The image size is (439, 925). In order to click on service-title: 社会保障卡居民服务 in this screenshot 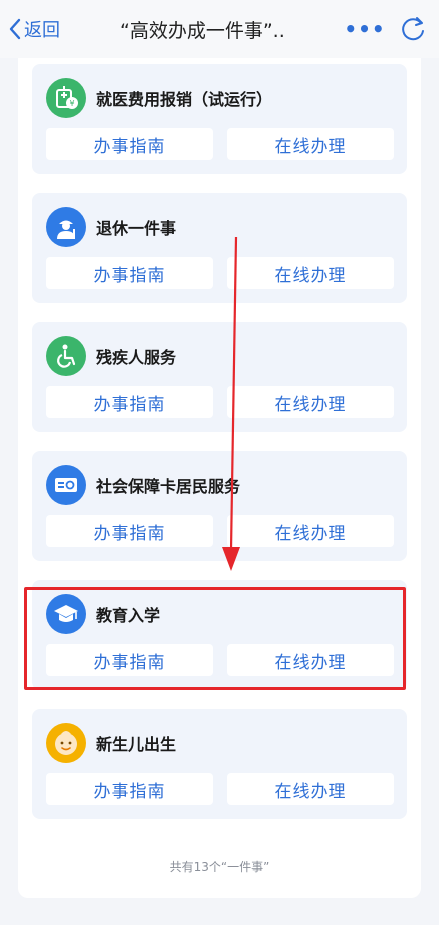, I will do `click(168, 486)`.